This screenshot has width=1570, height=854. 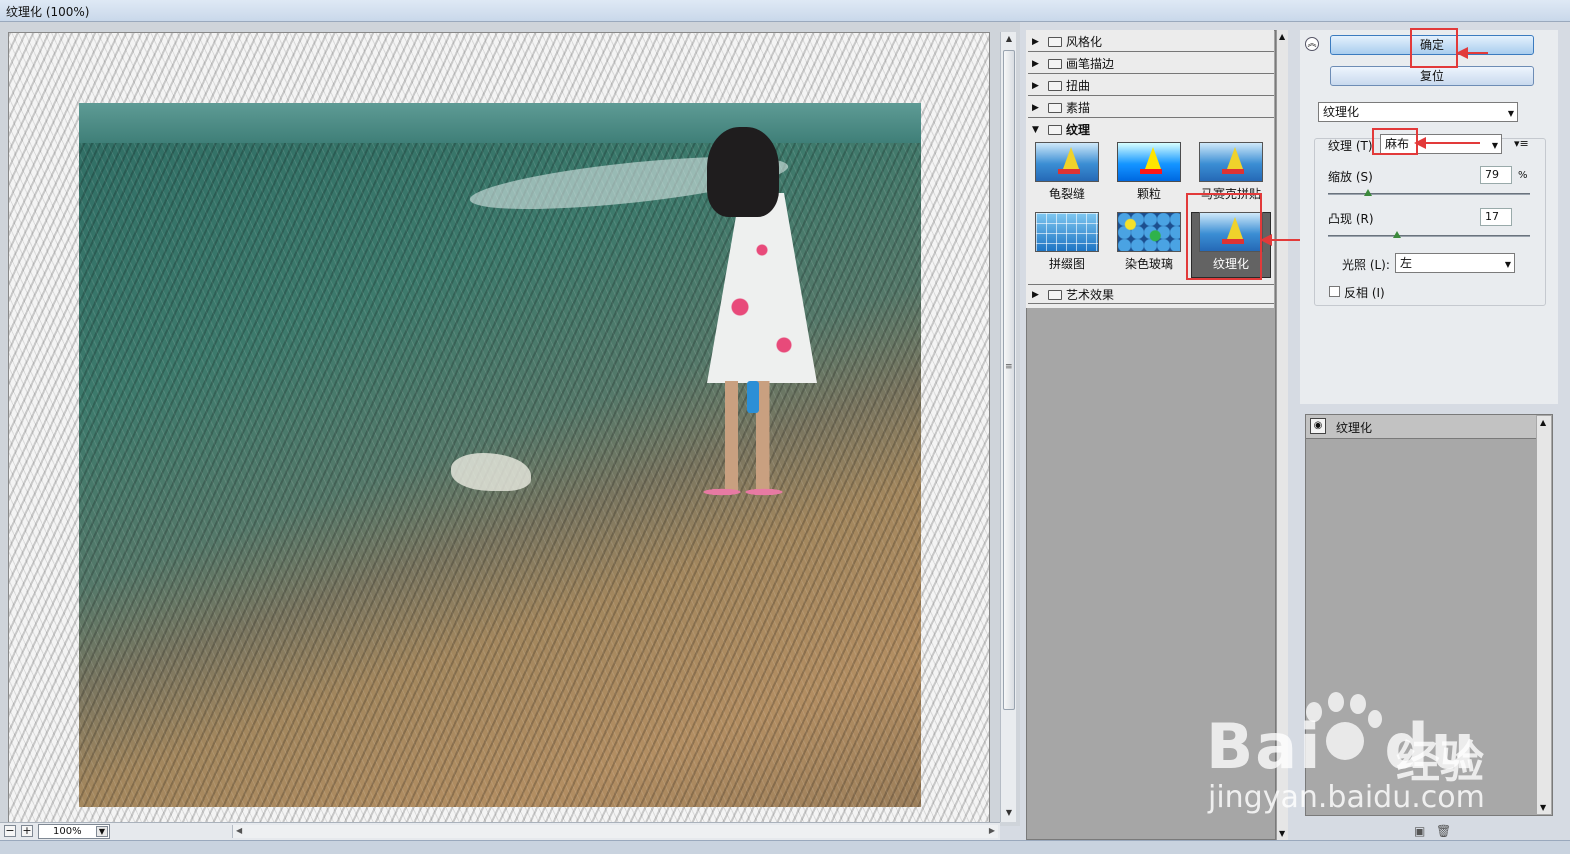 I want to click on collapse-arrow-icon: ▼, so click(x=1035, y=130).